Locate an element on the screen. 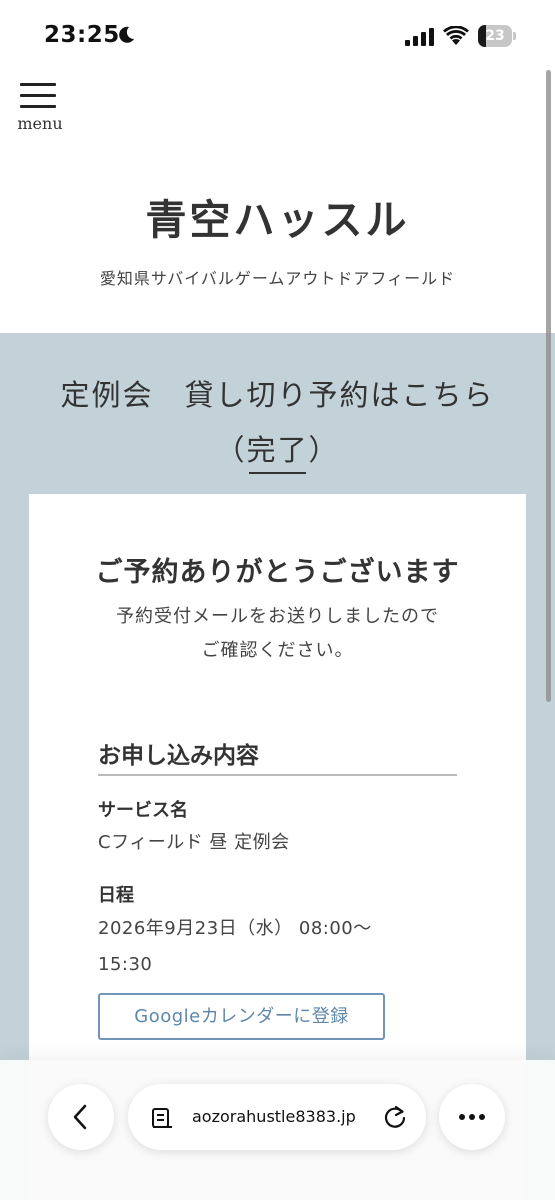 The height and width of the screenshot is (1200, 555). signal-icon is located at coordinates (419, 37).